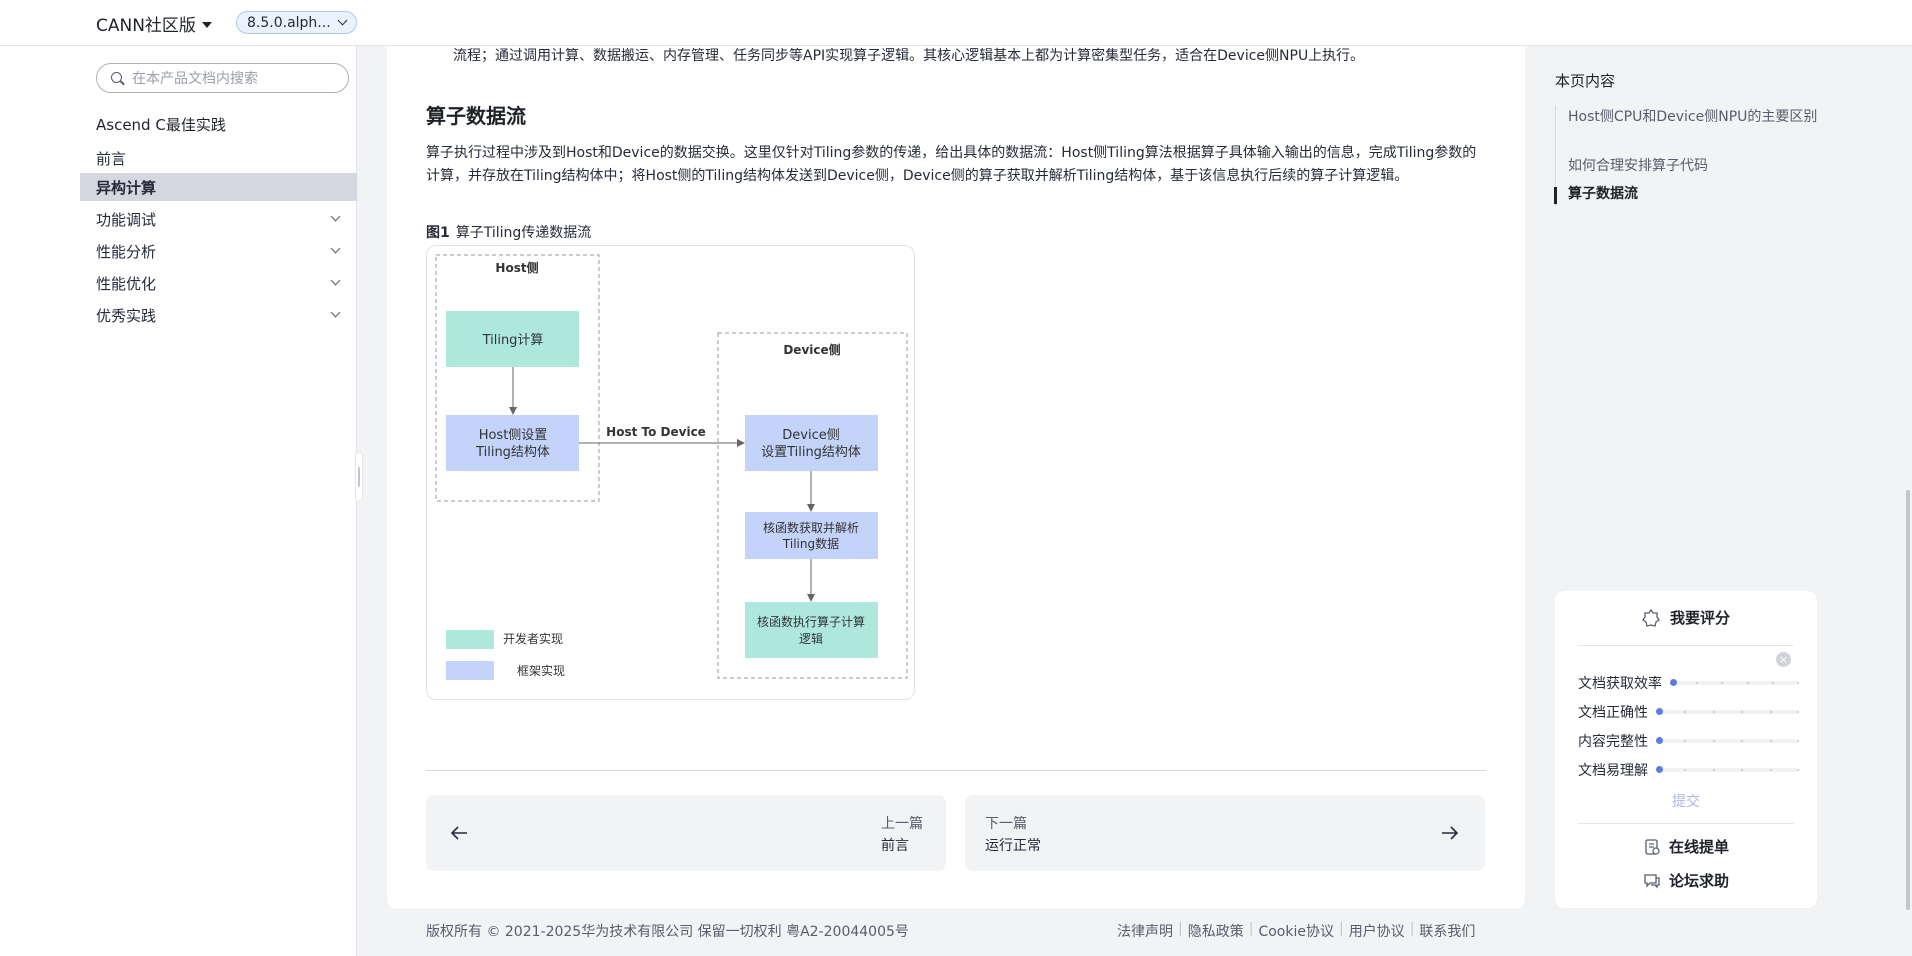  What do you see at coordinates (1225, 833) in the screenshot?
I see `next-page-link: 下一篇 运行正常` at bounding box center [1225, 833].